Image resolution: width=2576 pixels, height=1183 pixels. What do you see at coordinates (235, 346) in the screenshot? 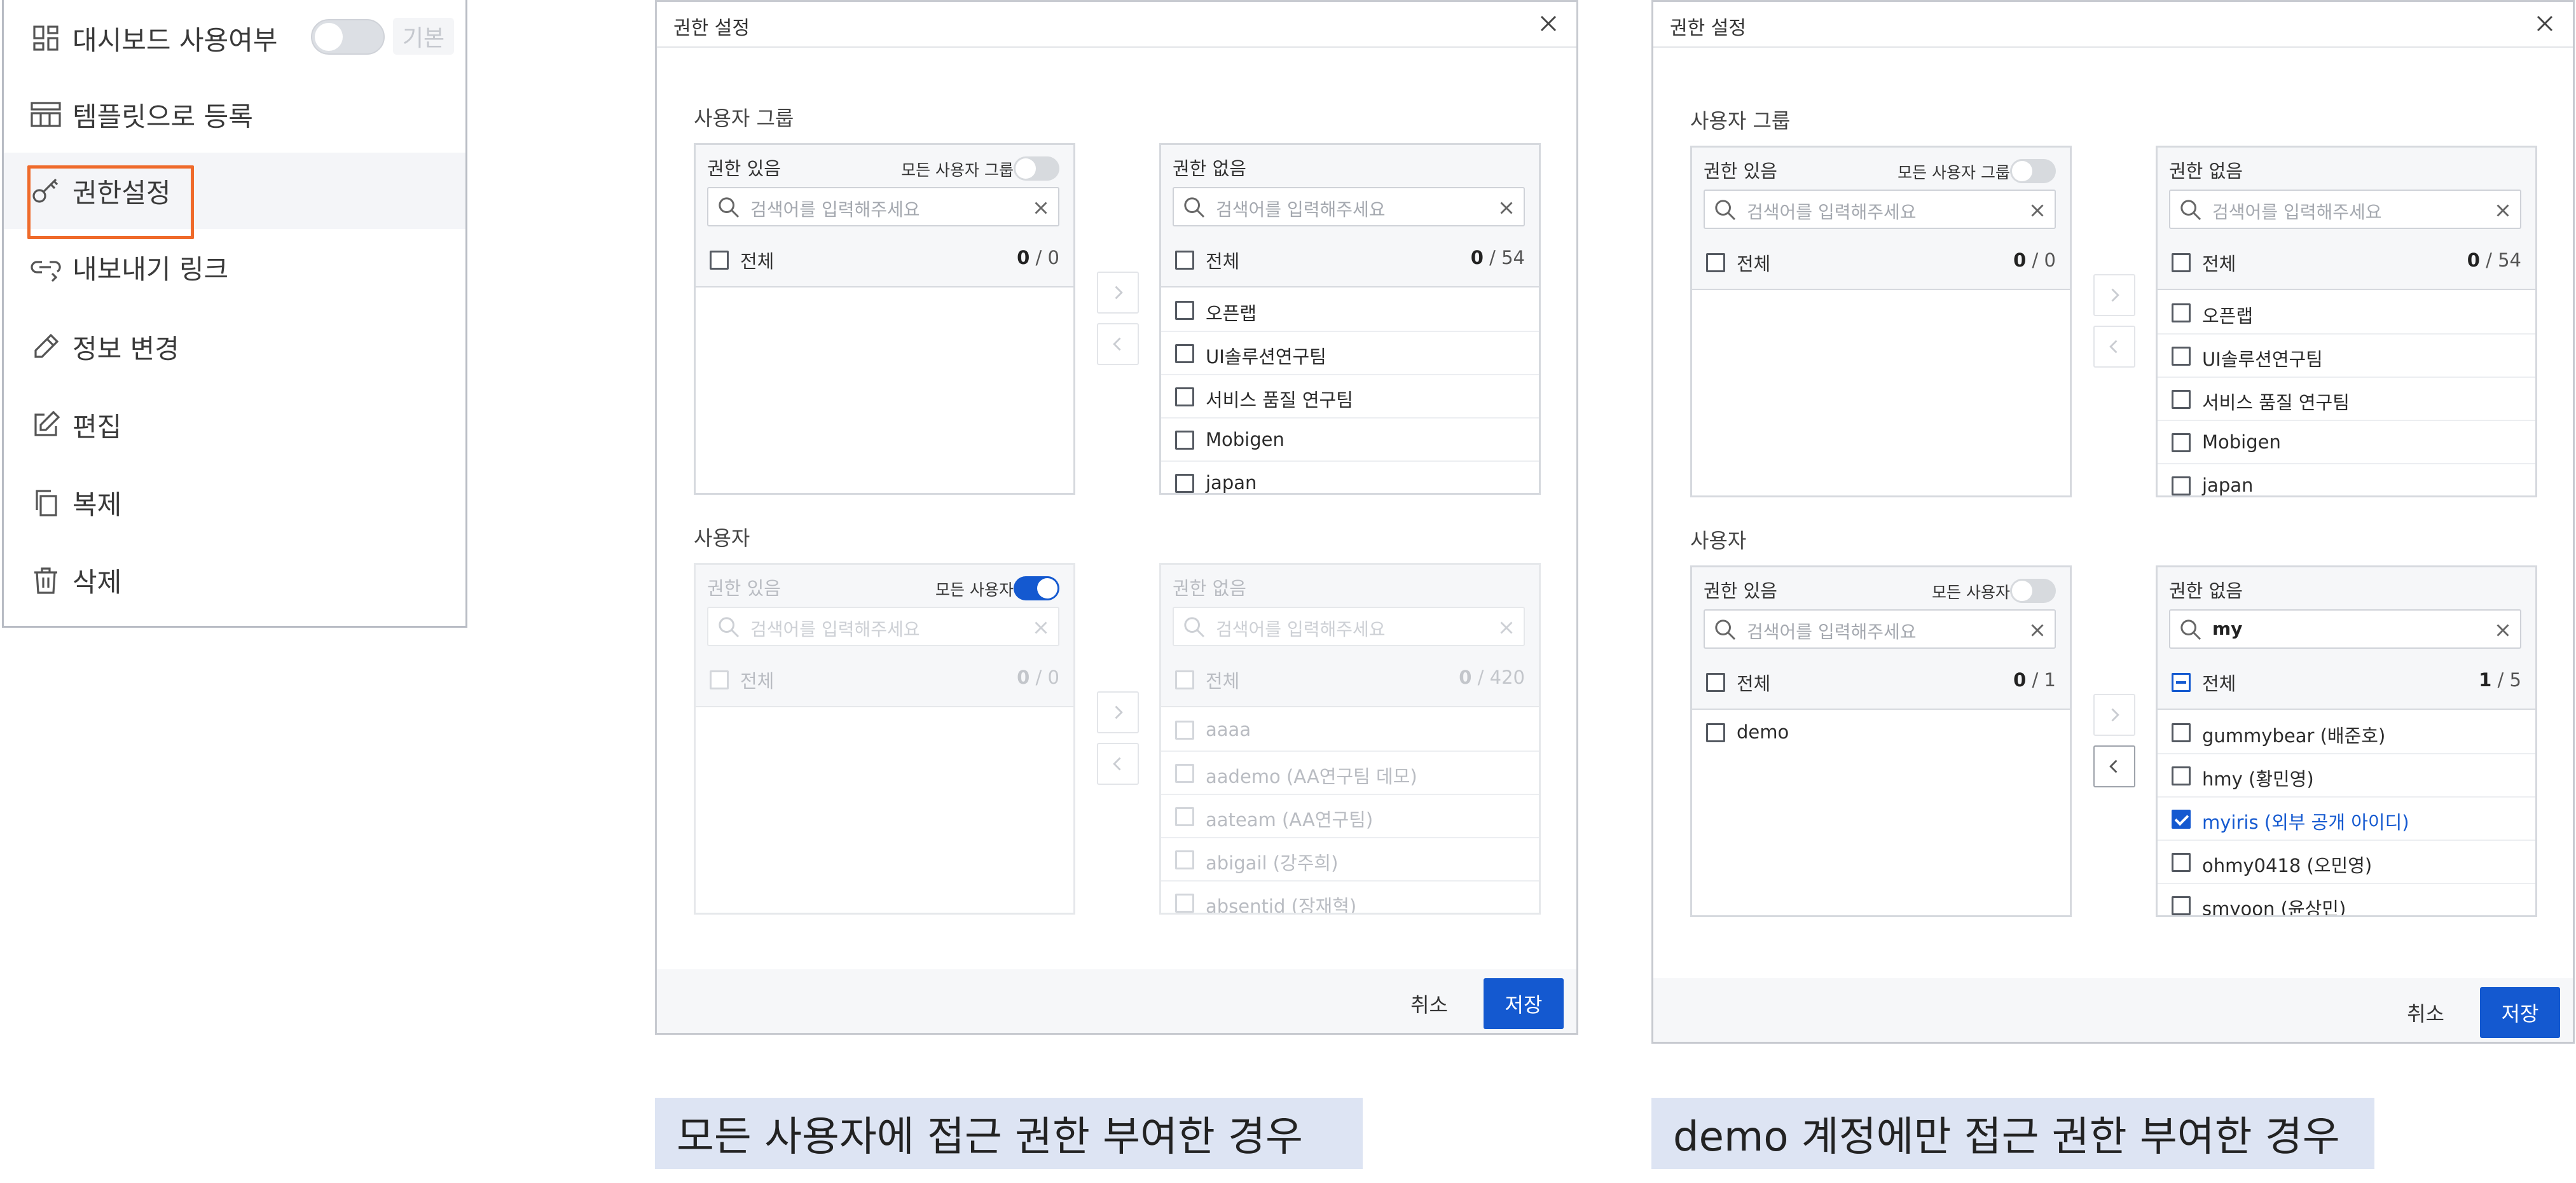
I see `menu-item-edit-info: 정보 변경` at bounding box center [235, 346].